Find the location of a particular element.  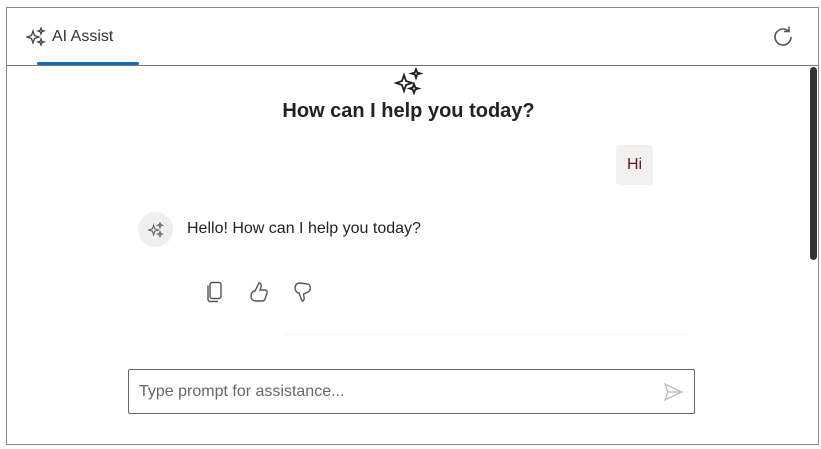

user-message: Hi is located at coordinates (634, 165).